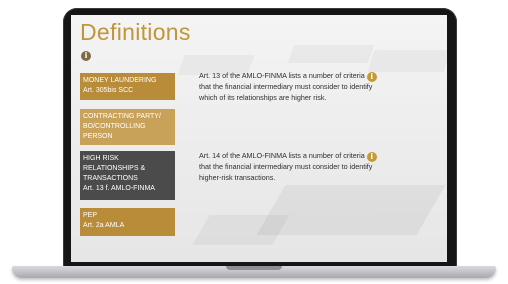  Describe the element at coordinates (114, 126) in the screenshot. I see `term-line: BO/CONTROLLING` at that location.